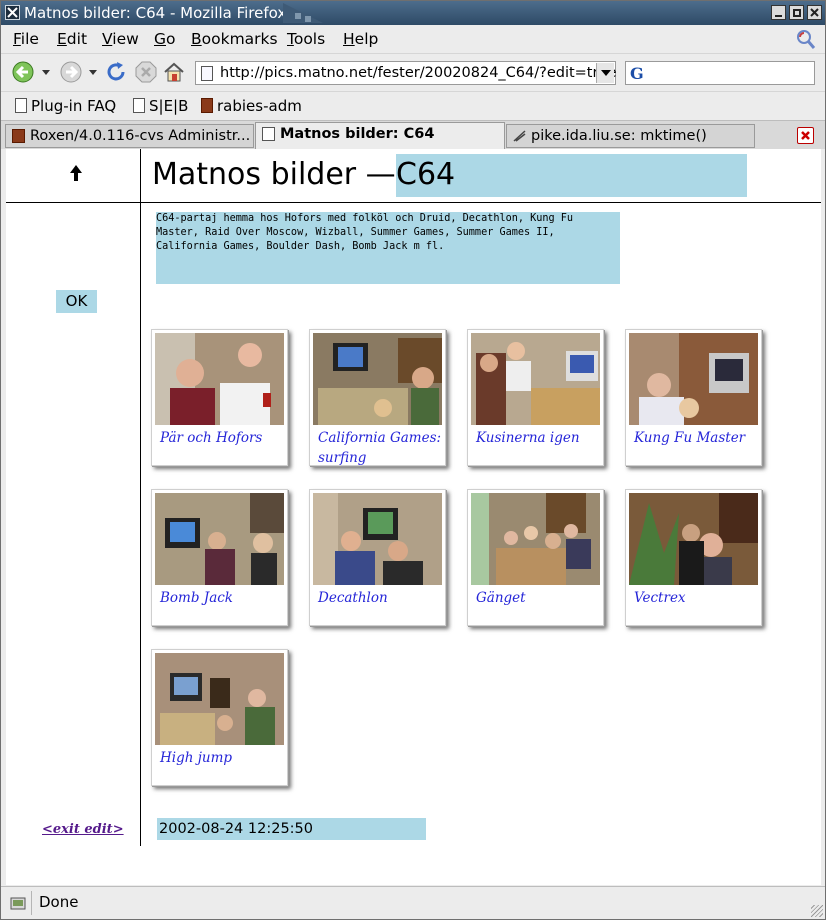 The height and width of the screenshot is (920, 826). I want to click on back-dropdown-icon, so click(46, 72).